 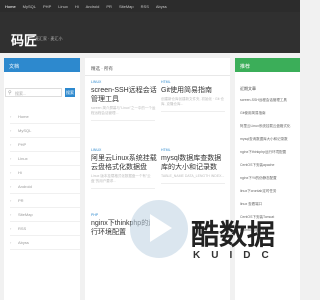 I want to click on category-label: SiteMap, so click(x=25, y=214).